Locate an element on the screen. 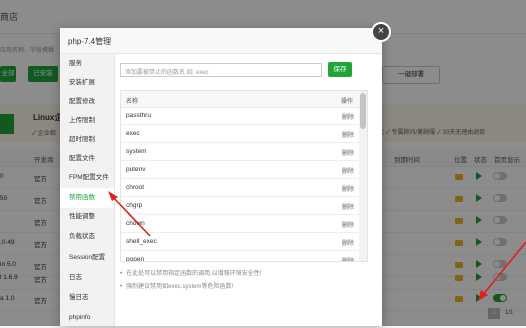  table-scrollbar is located at coordinates (363, 176).